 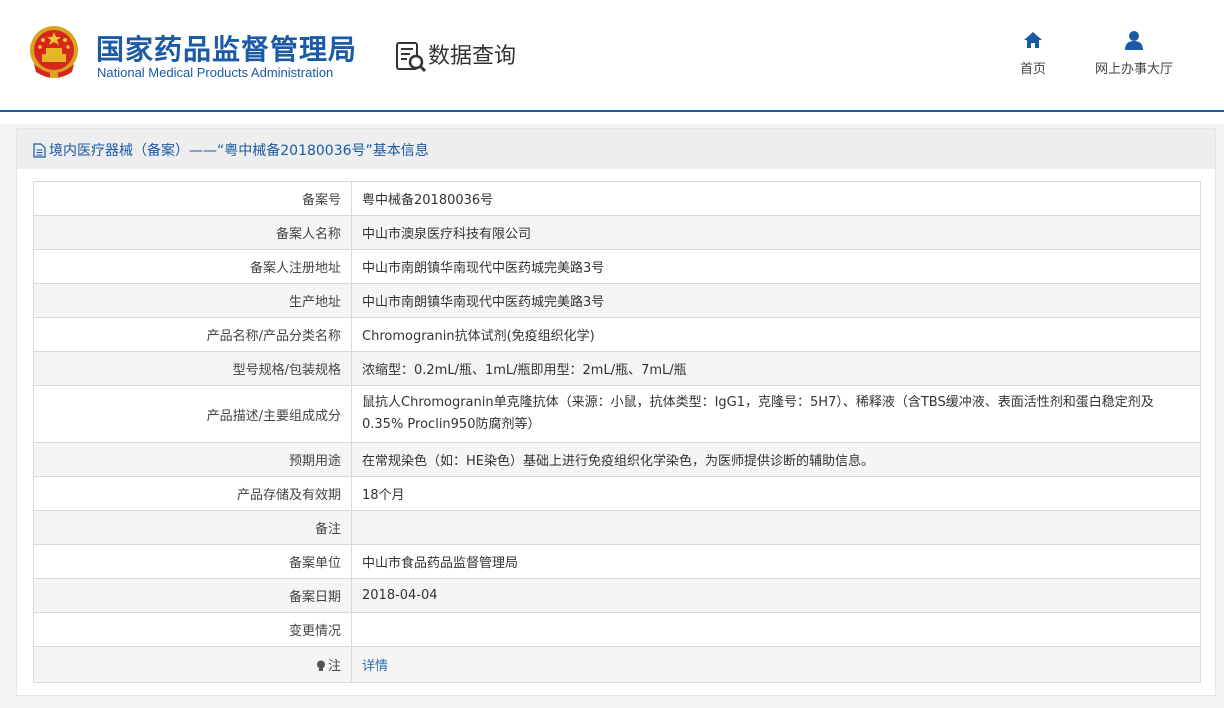 I want to click on nav-online-hall-label: 网上办事大厅, so click(x=1133, y=69).